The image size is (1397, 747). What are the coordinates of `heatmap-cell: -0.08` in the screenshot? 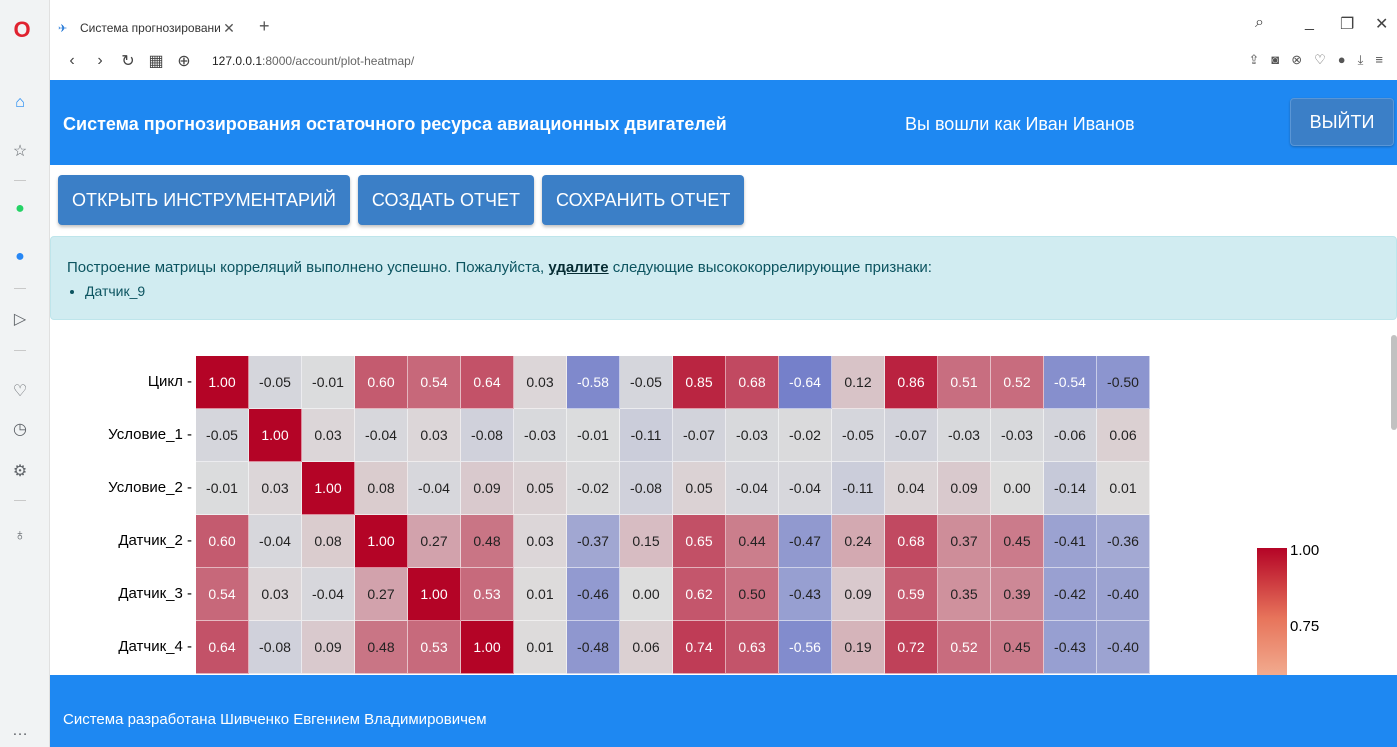 It's located at (275, 647).